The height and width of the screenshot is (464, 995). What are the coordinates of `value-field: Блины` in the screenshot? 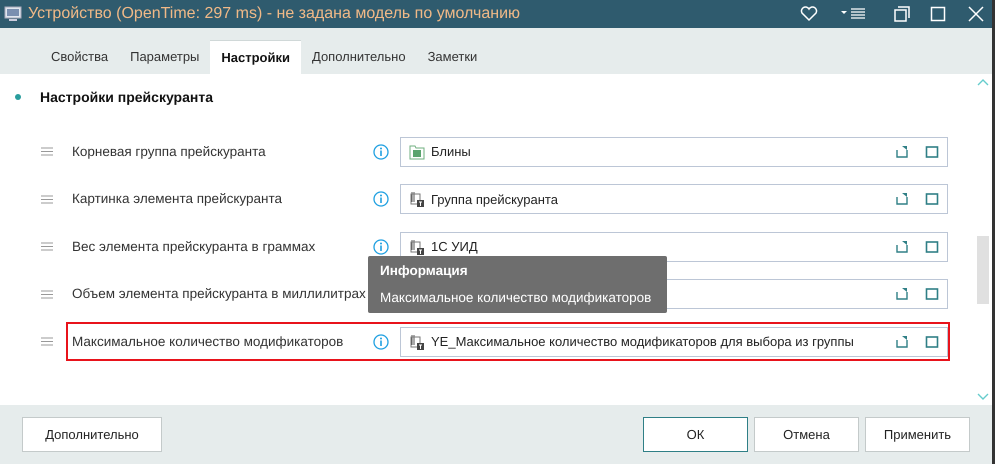 It's located at (674, 151).